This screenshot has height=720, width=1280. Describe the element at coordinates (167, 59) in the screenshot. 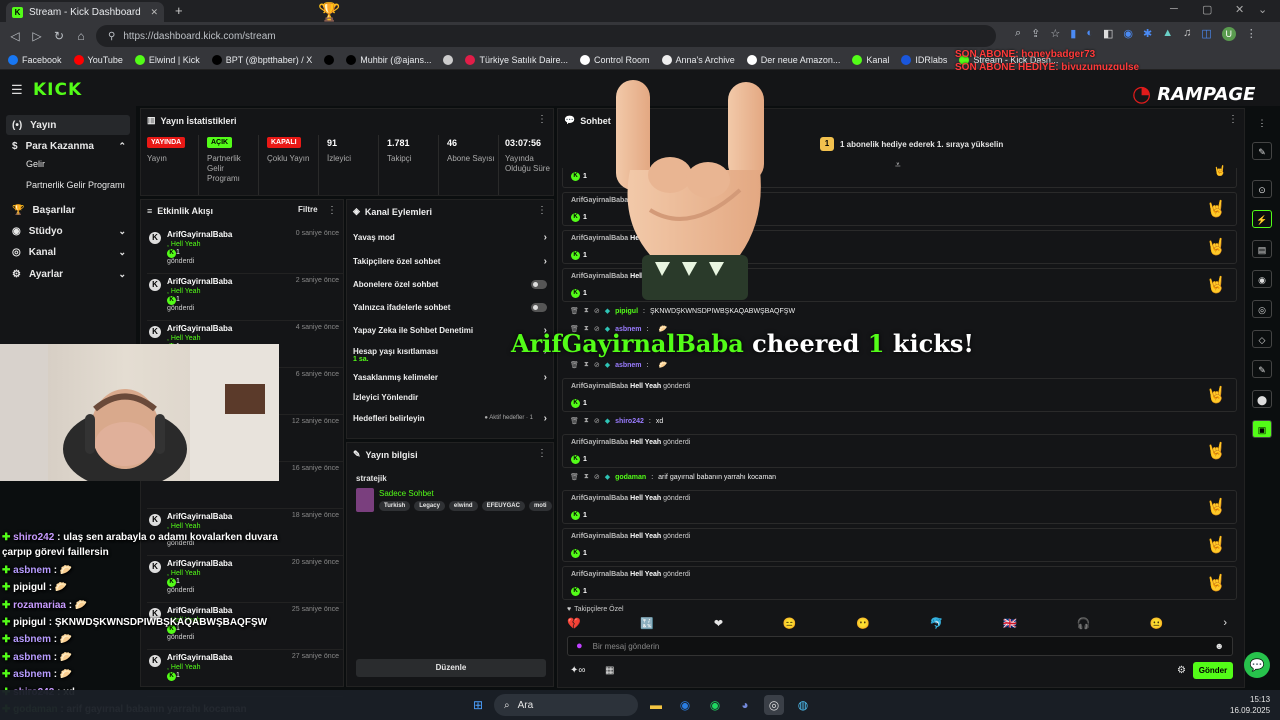

I see `bookmark-item: Elwind | Kick` at that location.